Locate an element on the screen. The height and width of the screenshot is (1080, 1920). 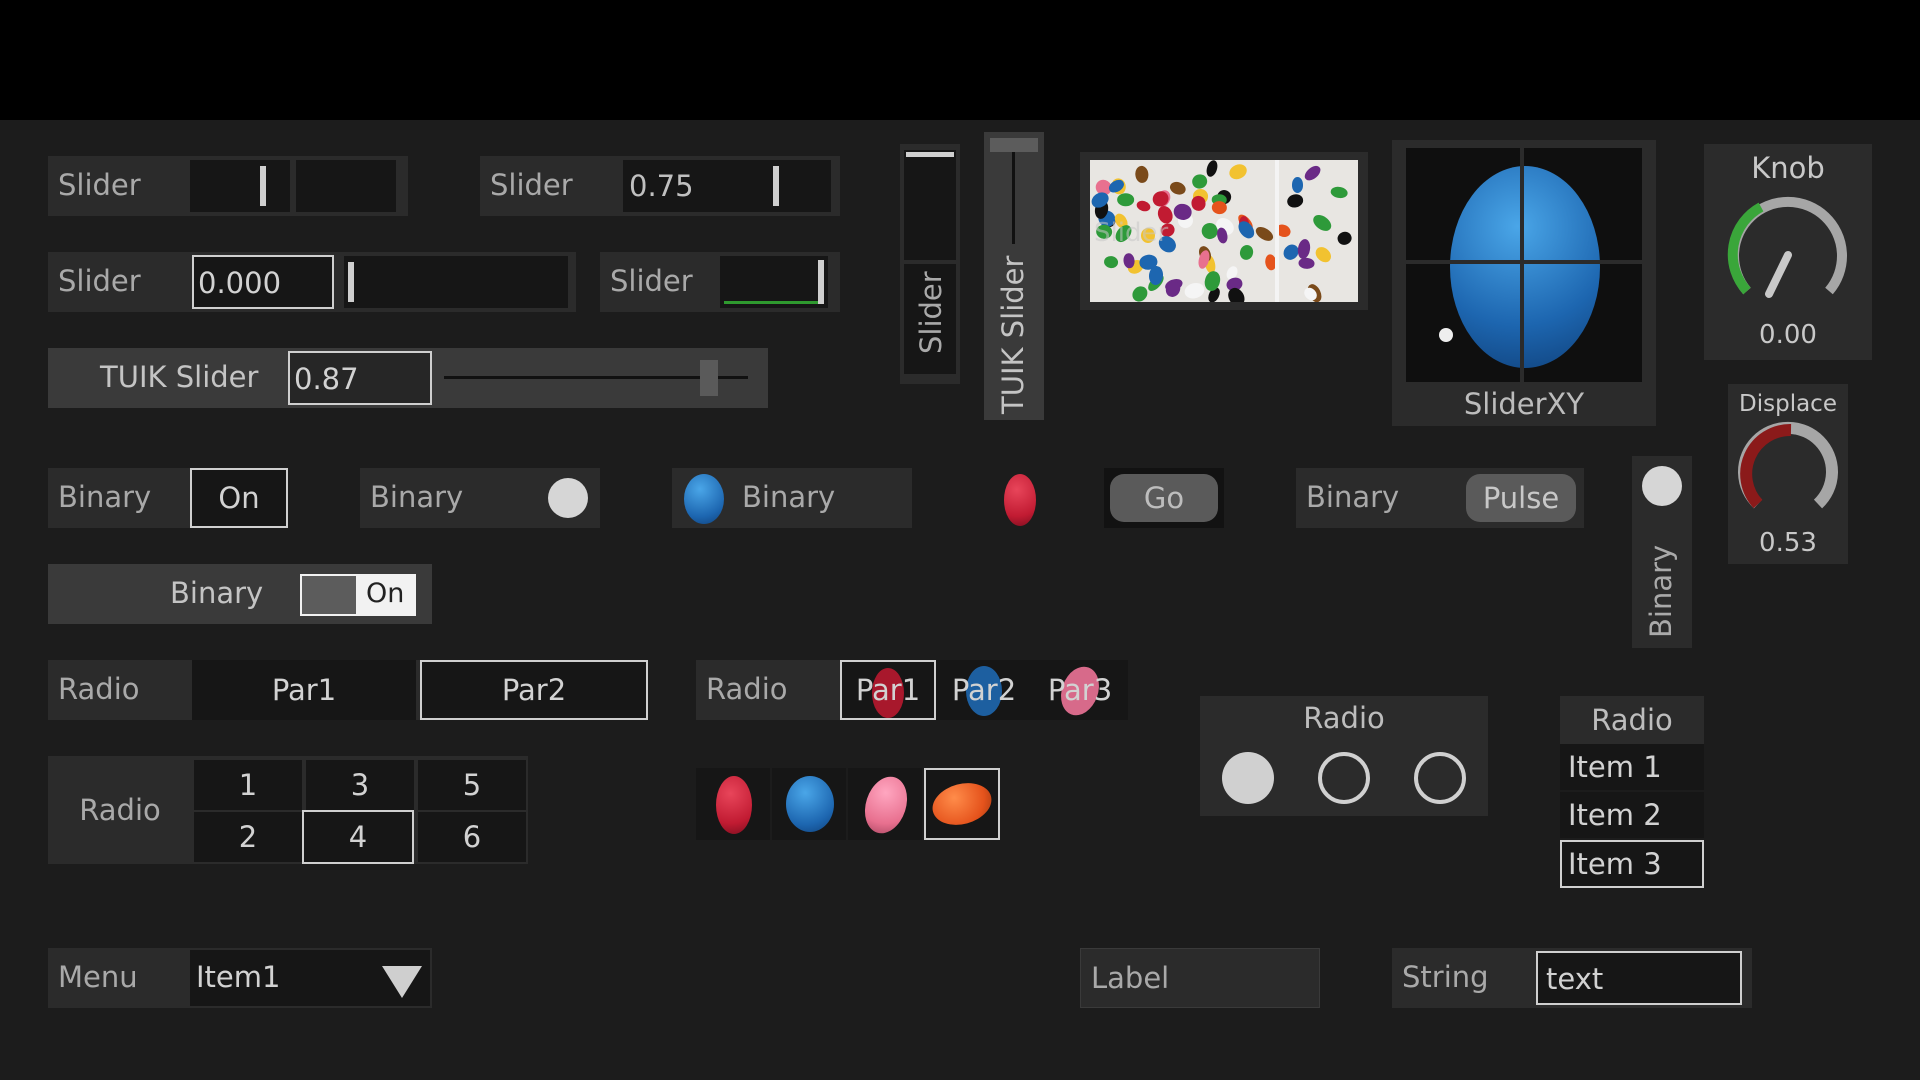
slider-xy: SliderXY is located at coordinates (1524, 283).